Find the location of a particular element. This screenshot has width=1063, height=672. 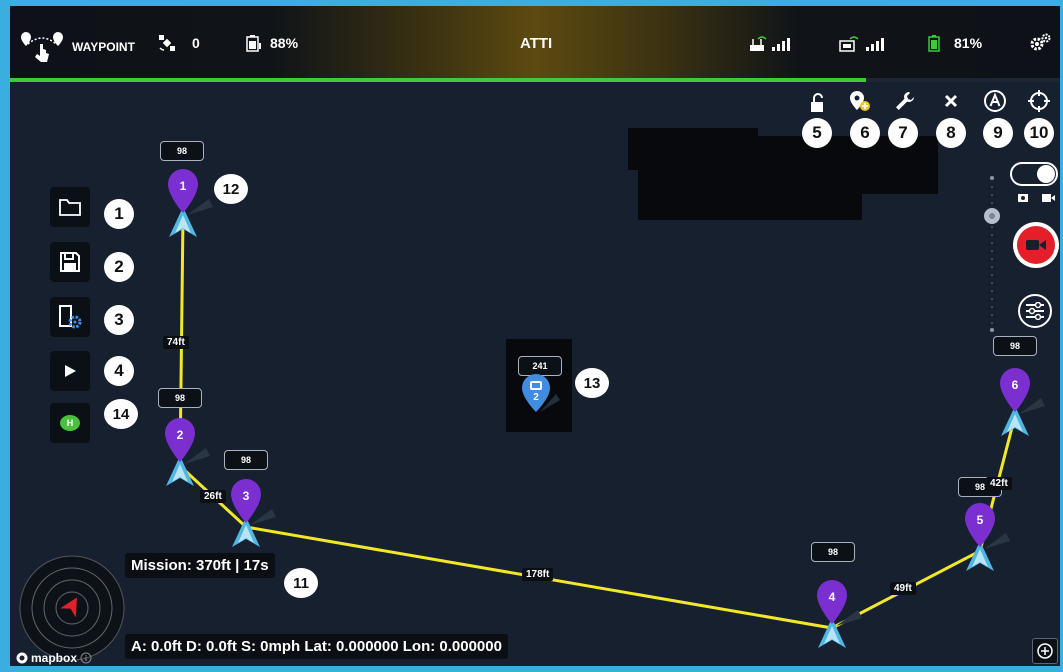

start-mission-button is located at coordinates (70, 371).